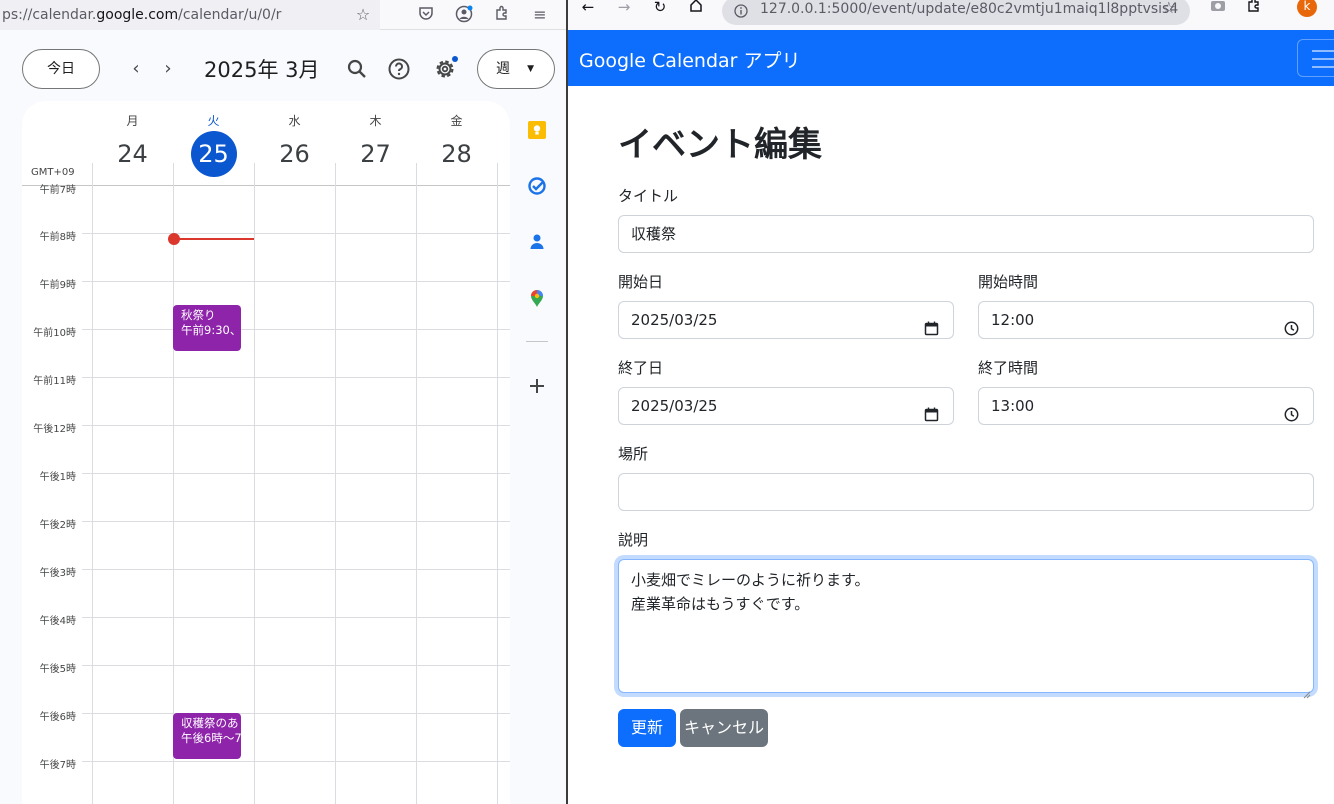  I want to click on maps-icon, so click(537, 298).